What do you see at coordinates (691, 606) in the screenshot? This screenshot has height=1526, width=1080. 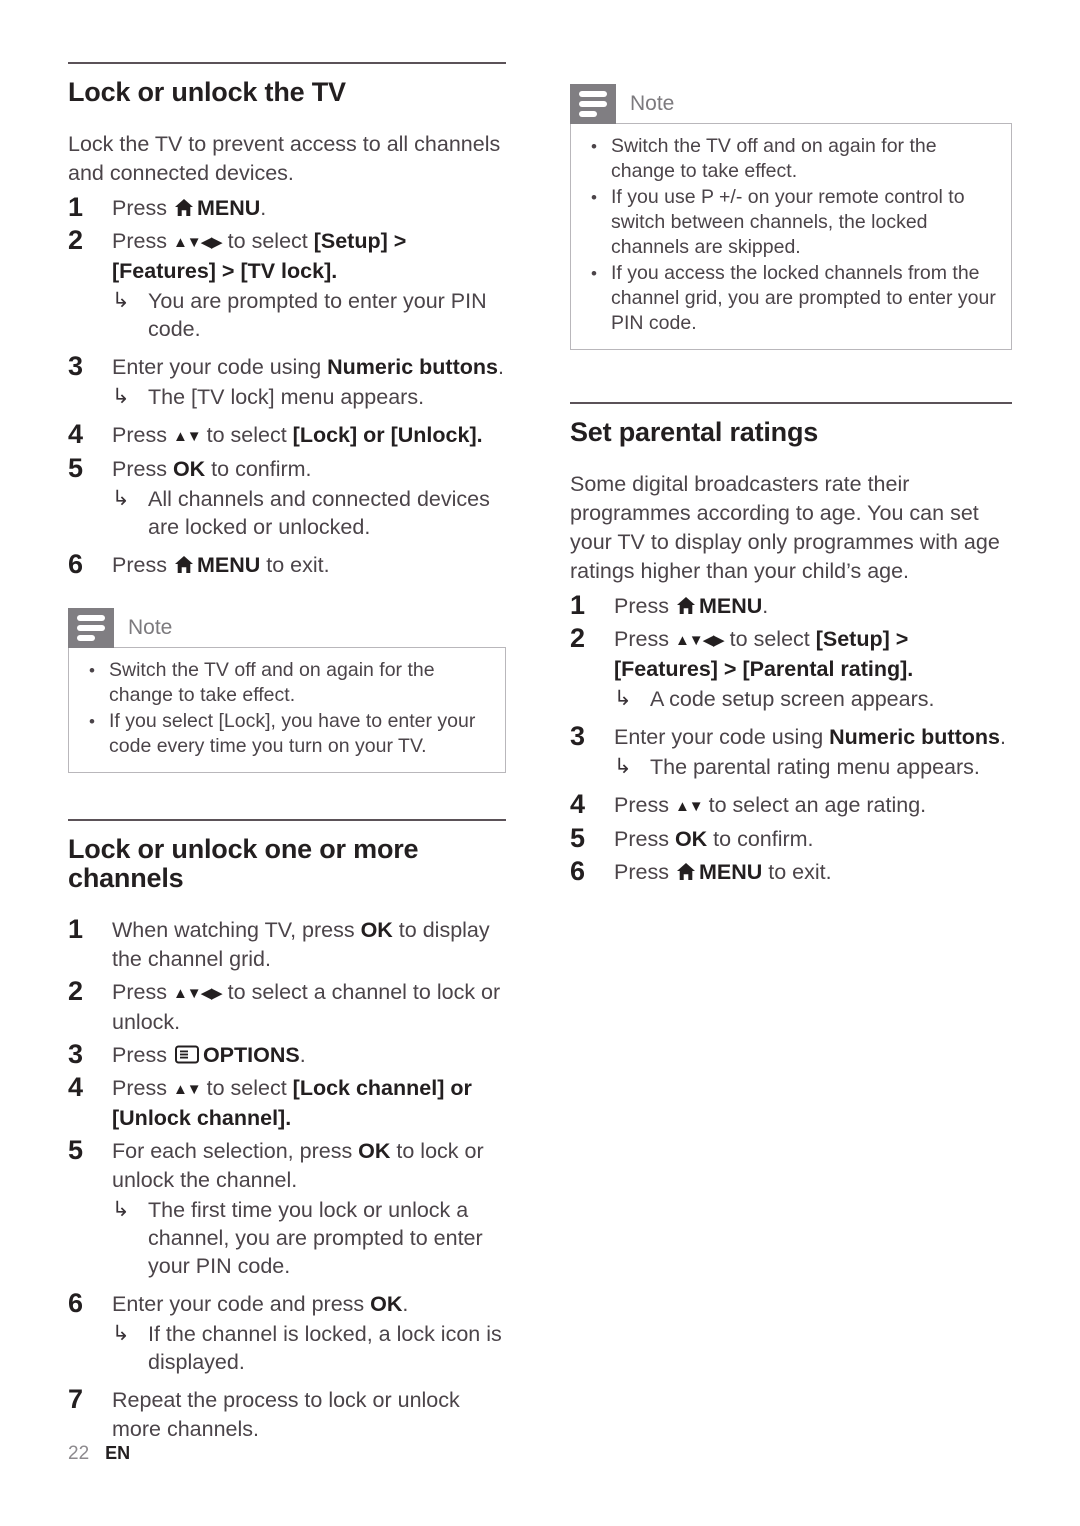 I see `step-text: Press MENU.` at bounding box center [691, 606].